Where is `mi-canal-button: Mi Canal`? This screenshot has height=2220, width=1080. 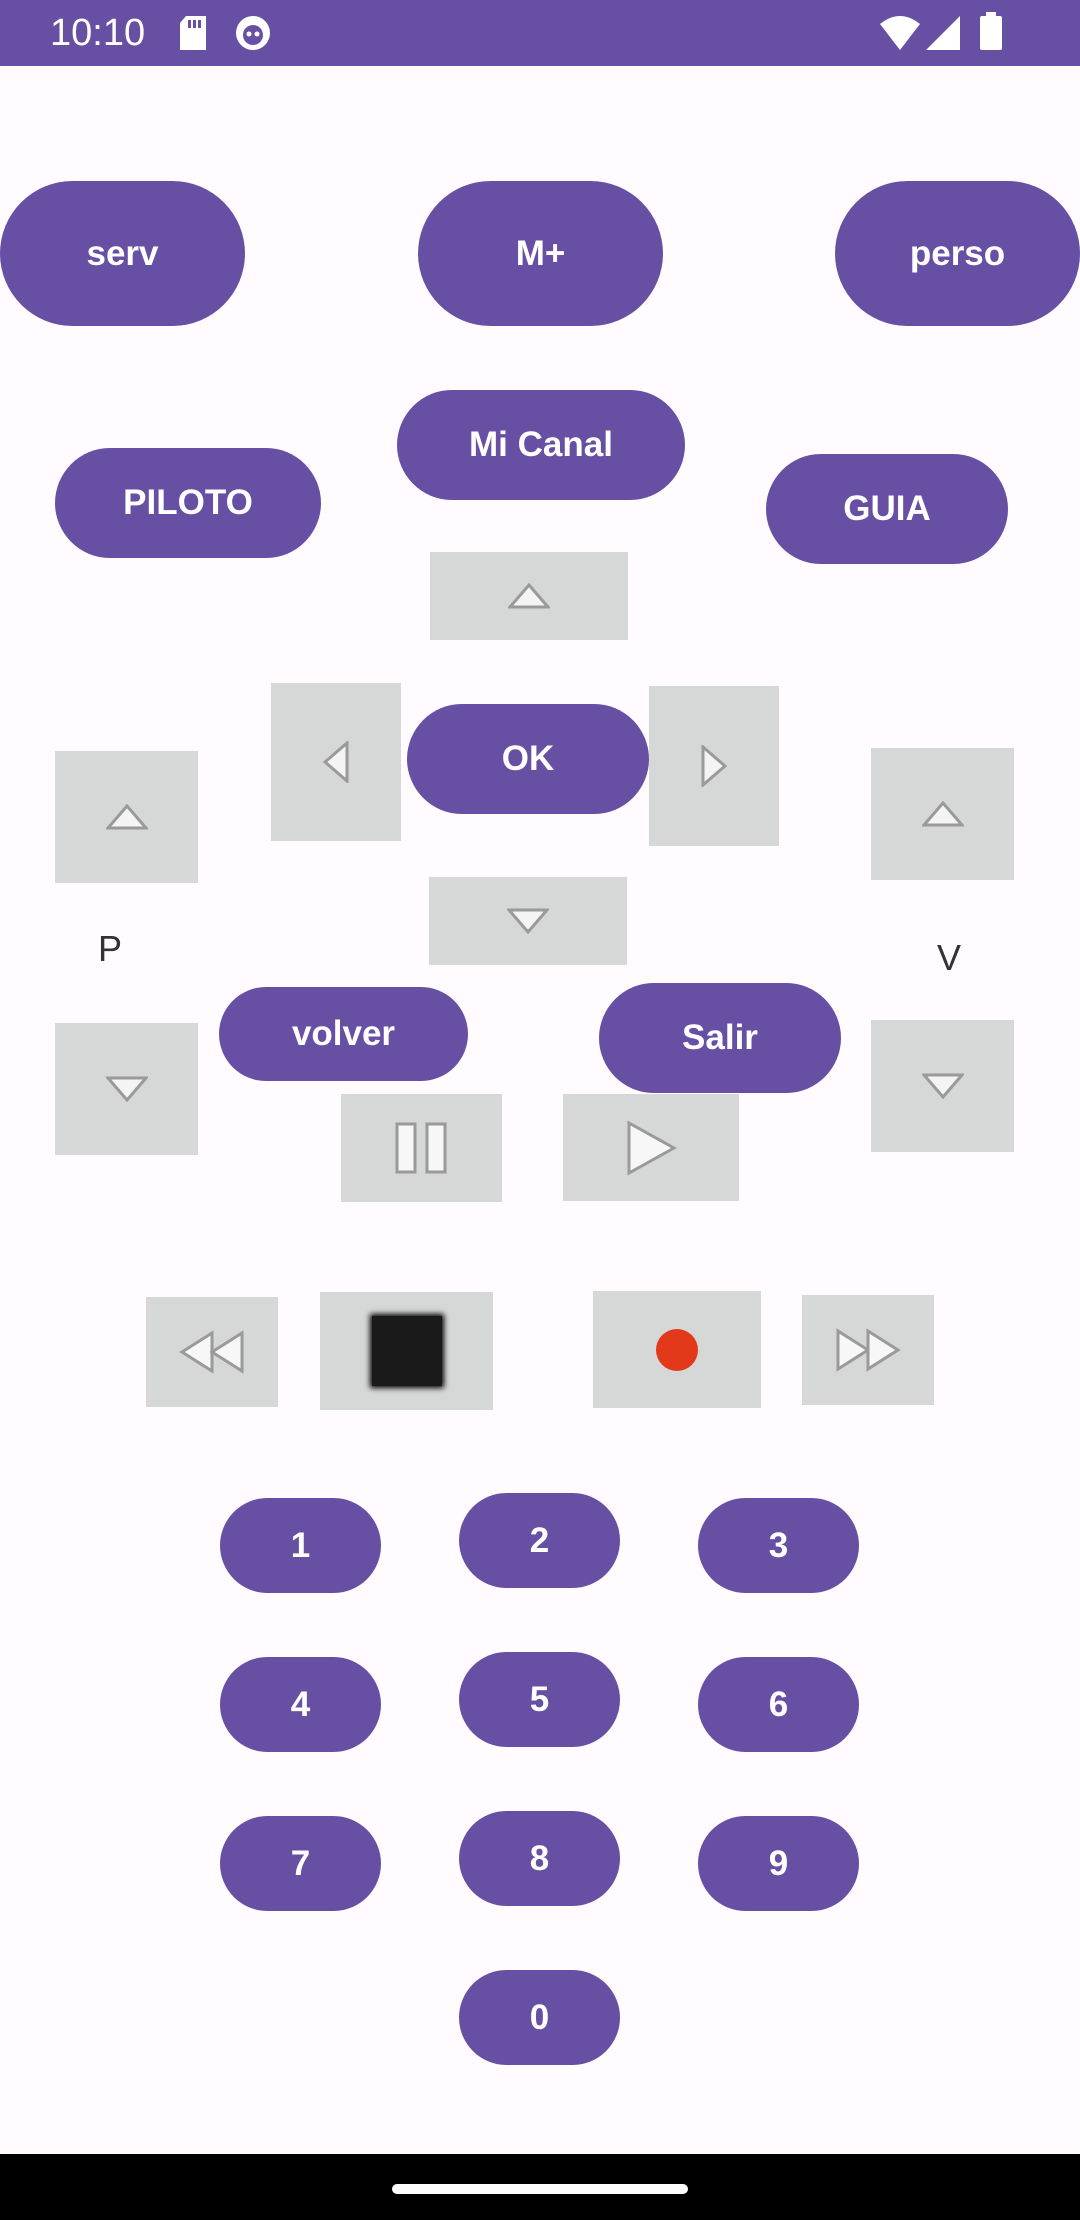
mi-canal-button: Mi Canal is located at coordinates (541, 445).